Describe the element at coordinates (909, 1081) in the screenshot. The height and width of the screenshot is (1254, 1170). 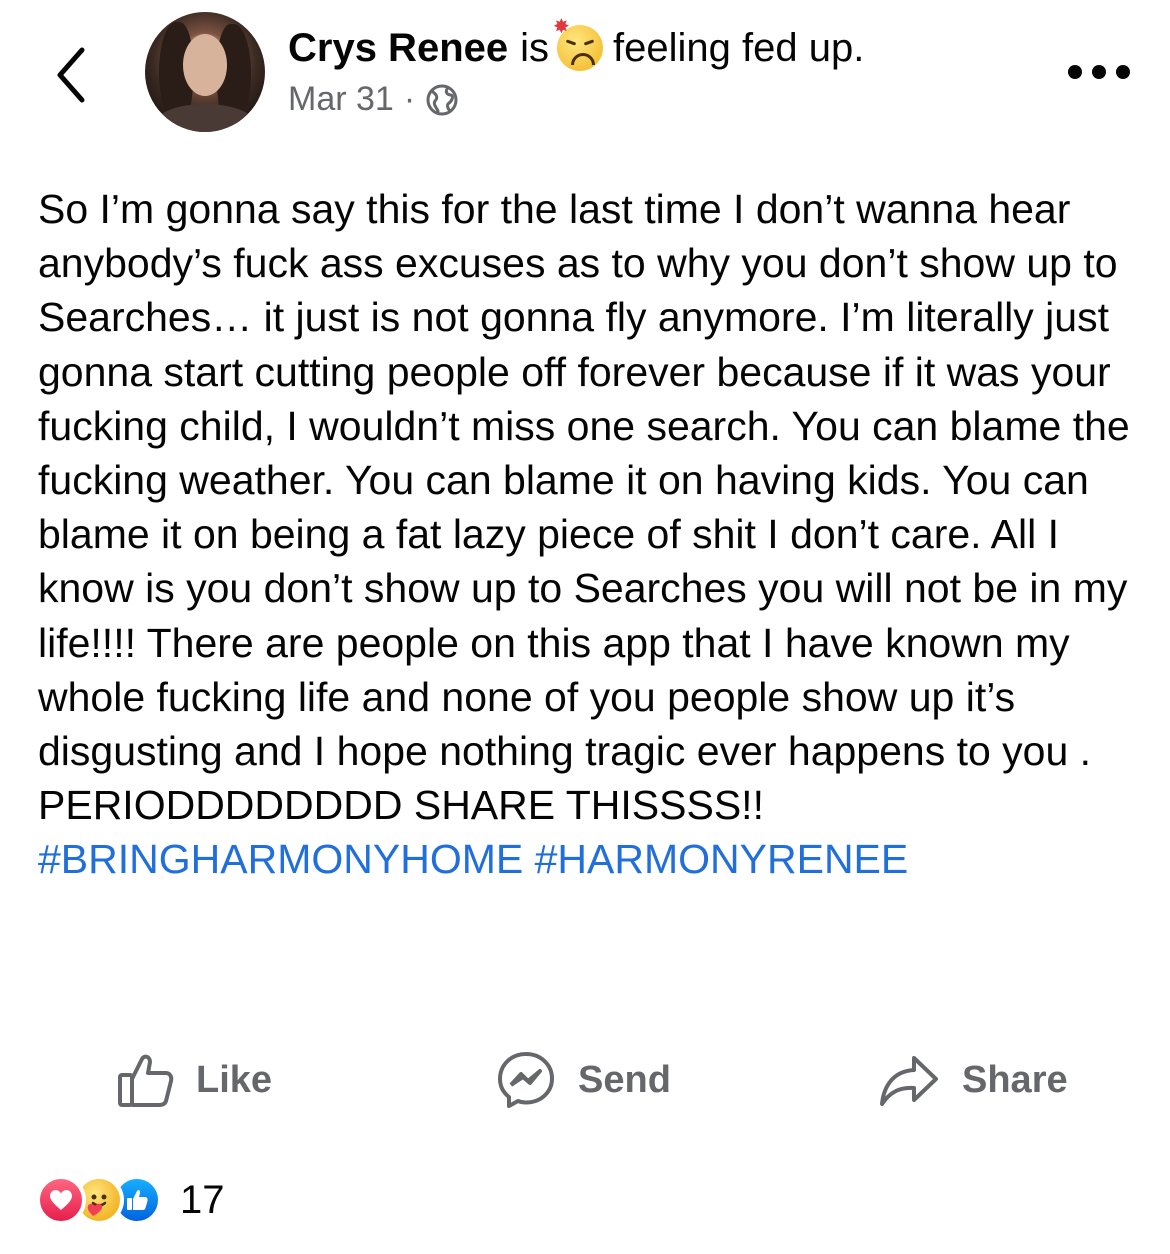
I see `share-arrow-icon` at that location.